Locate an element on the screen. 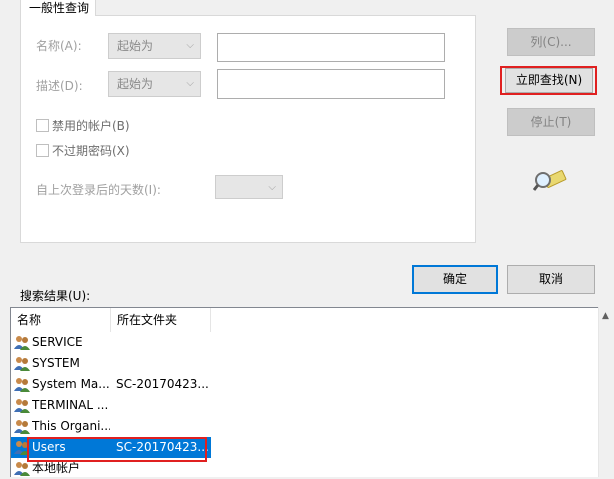 The width and height of the screenshot is (614, 479). days-since-login-label: 自上次登录后的天数(I): is located at coordinates (98, 190).